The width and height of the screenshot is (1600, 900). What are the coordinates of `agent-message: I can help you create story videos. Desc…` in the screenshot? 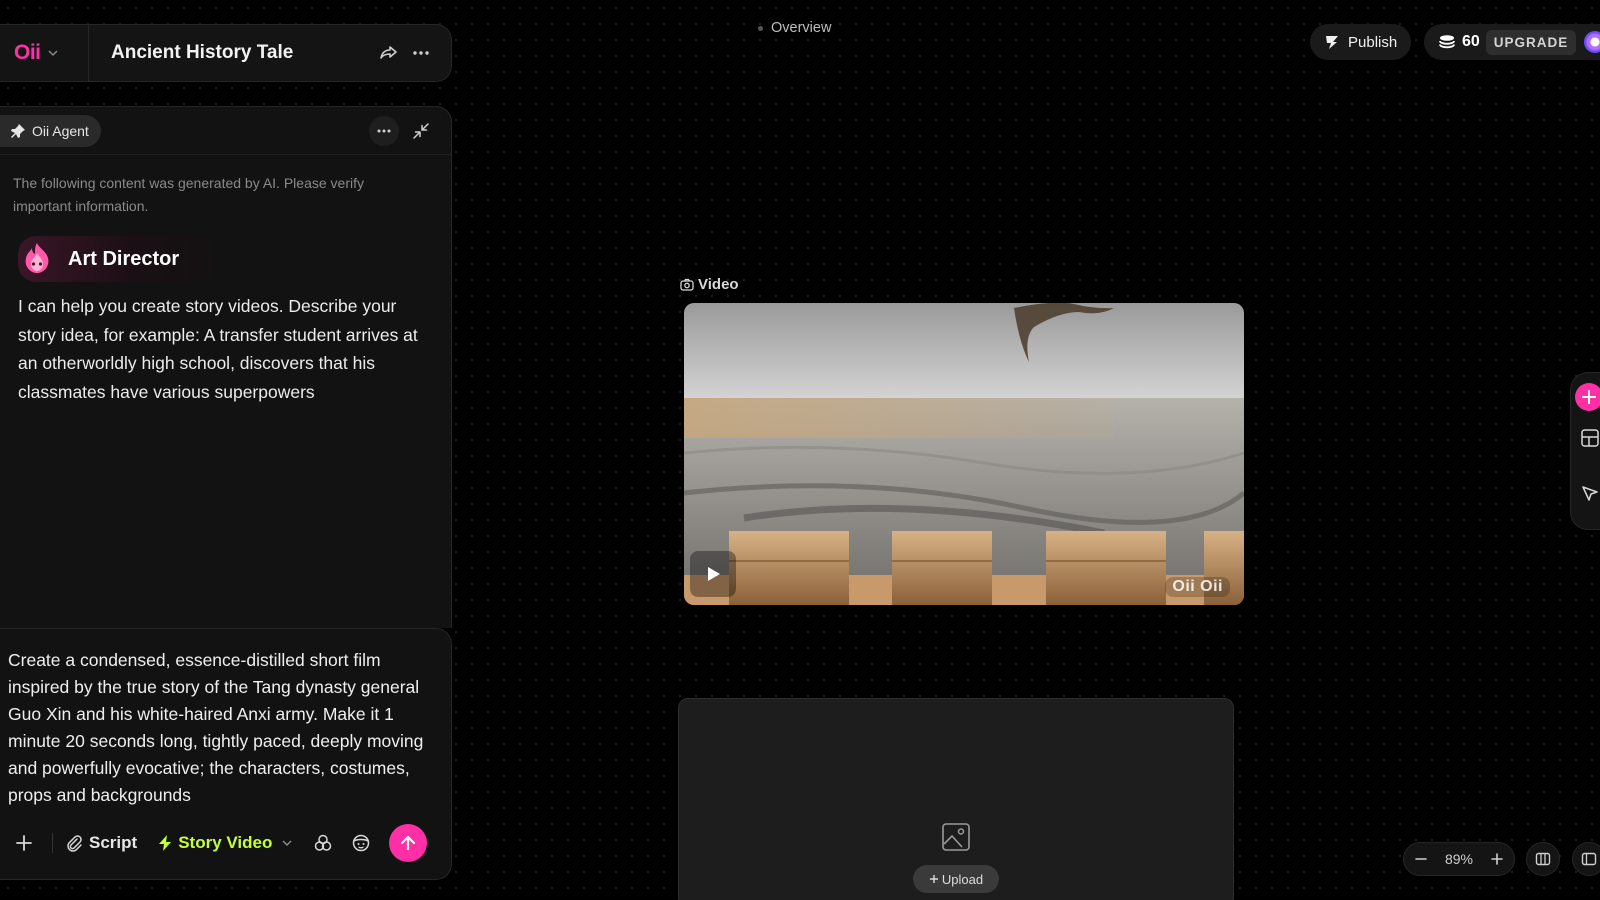 It's located at (218, 349).